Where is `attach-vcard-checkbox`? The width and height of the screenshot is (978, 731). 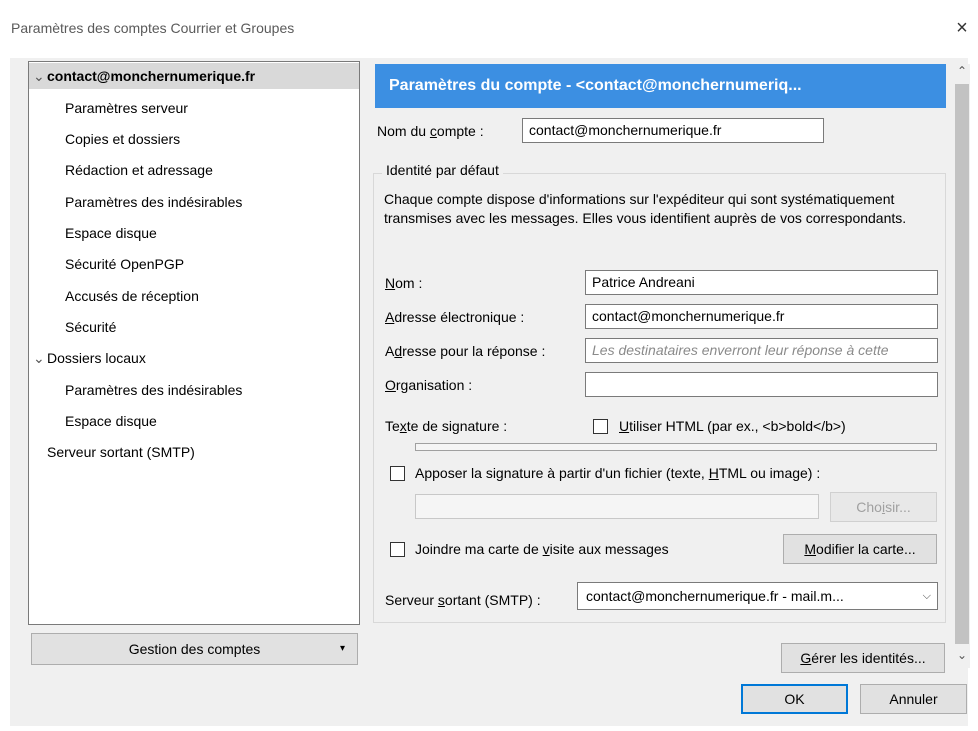
attach-vcard-checkbox is located at coordinates (397, 549).